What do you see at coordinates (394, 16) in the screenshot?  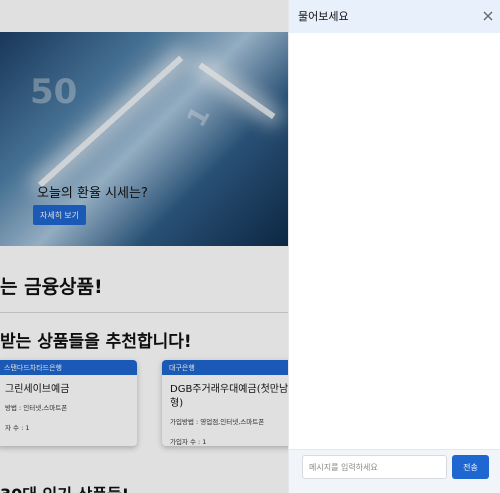 I see `chat-header: 물어보세요` at bounding box center [394, 16].